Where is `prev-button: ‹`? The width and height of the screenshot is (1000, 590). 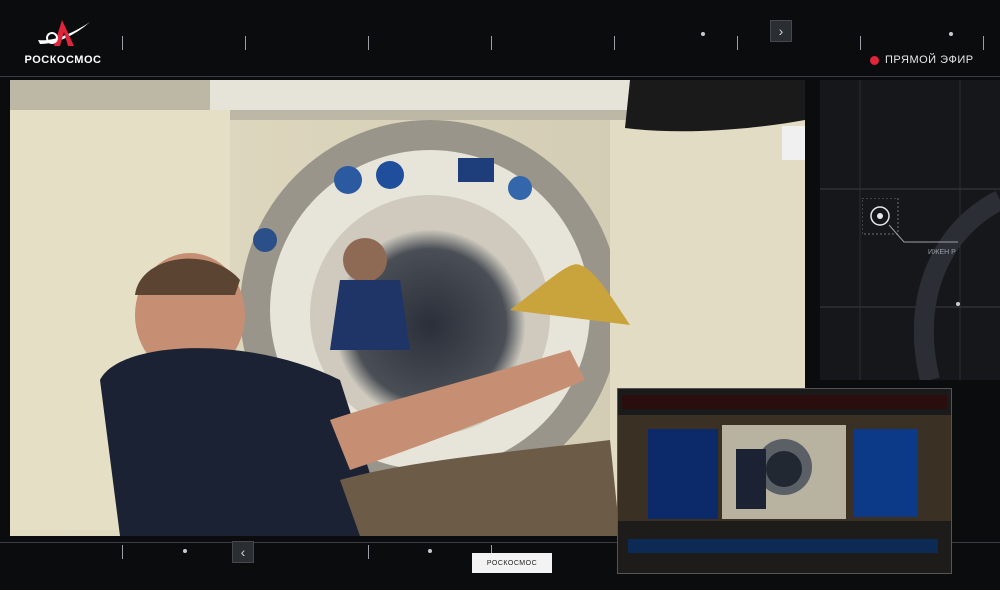 prev-button: ‹ is located at coordinates (243, 552).